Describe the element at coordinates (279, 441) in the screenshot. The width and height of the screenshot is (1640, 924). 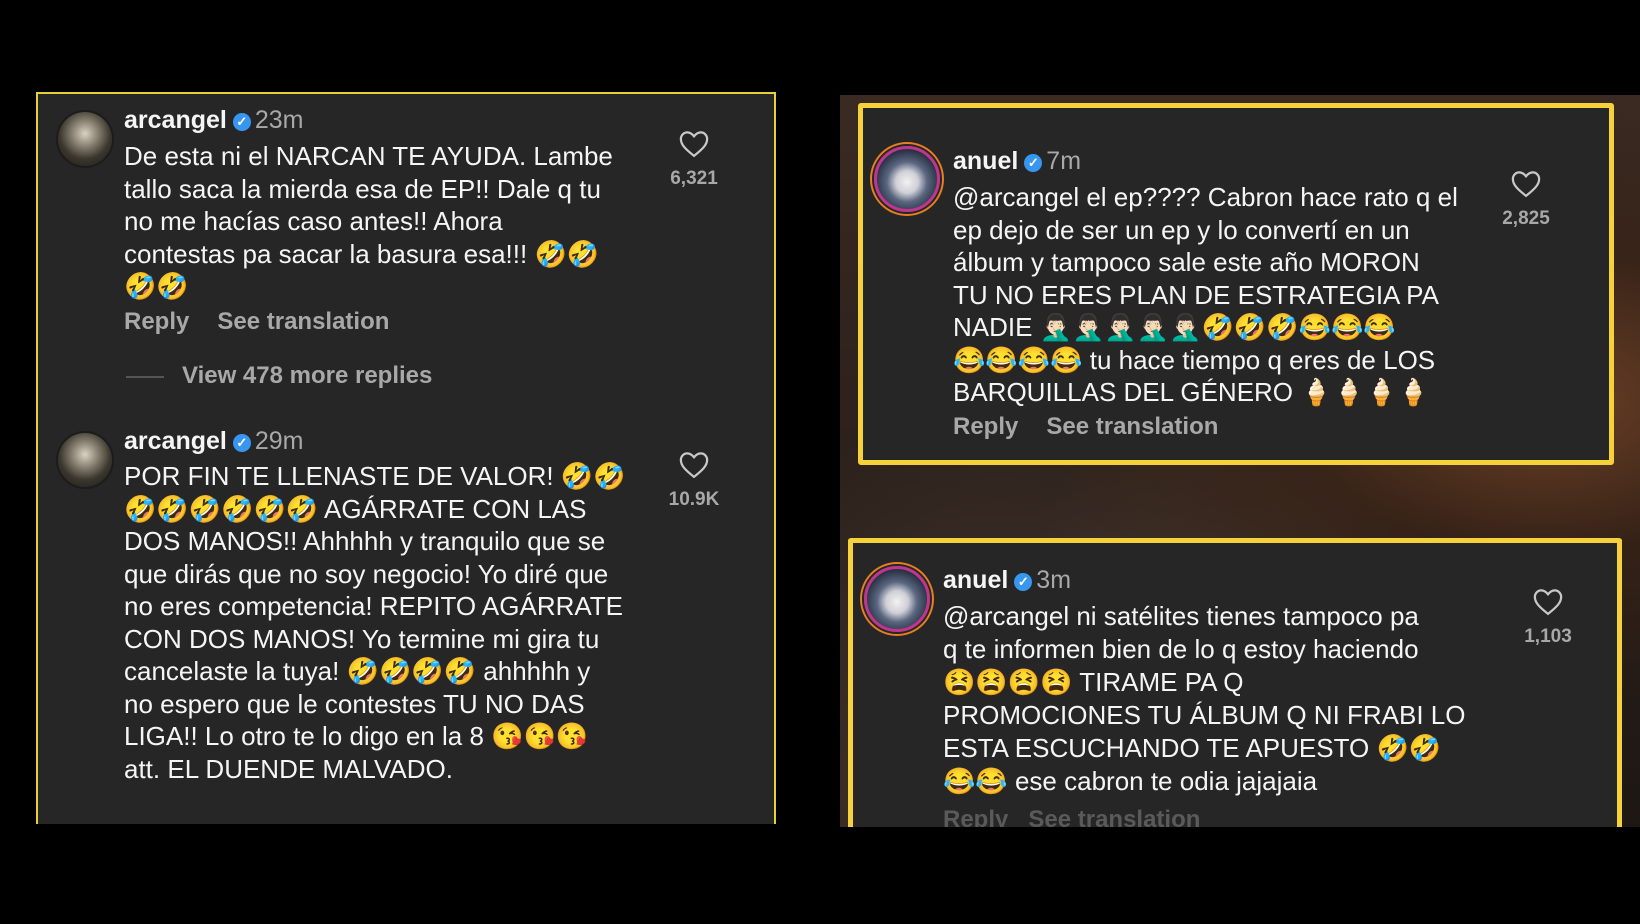
I see `timestamp: 29m` at that location.